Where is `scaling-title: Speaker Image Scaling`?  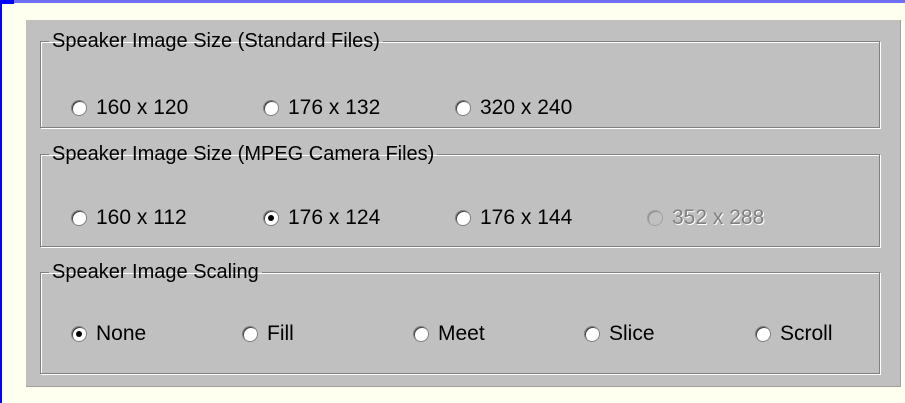 scaling-title: Speaker Image Scaling is located at coordinates (155, 272).